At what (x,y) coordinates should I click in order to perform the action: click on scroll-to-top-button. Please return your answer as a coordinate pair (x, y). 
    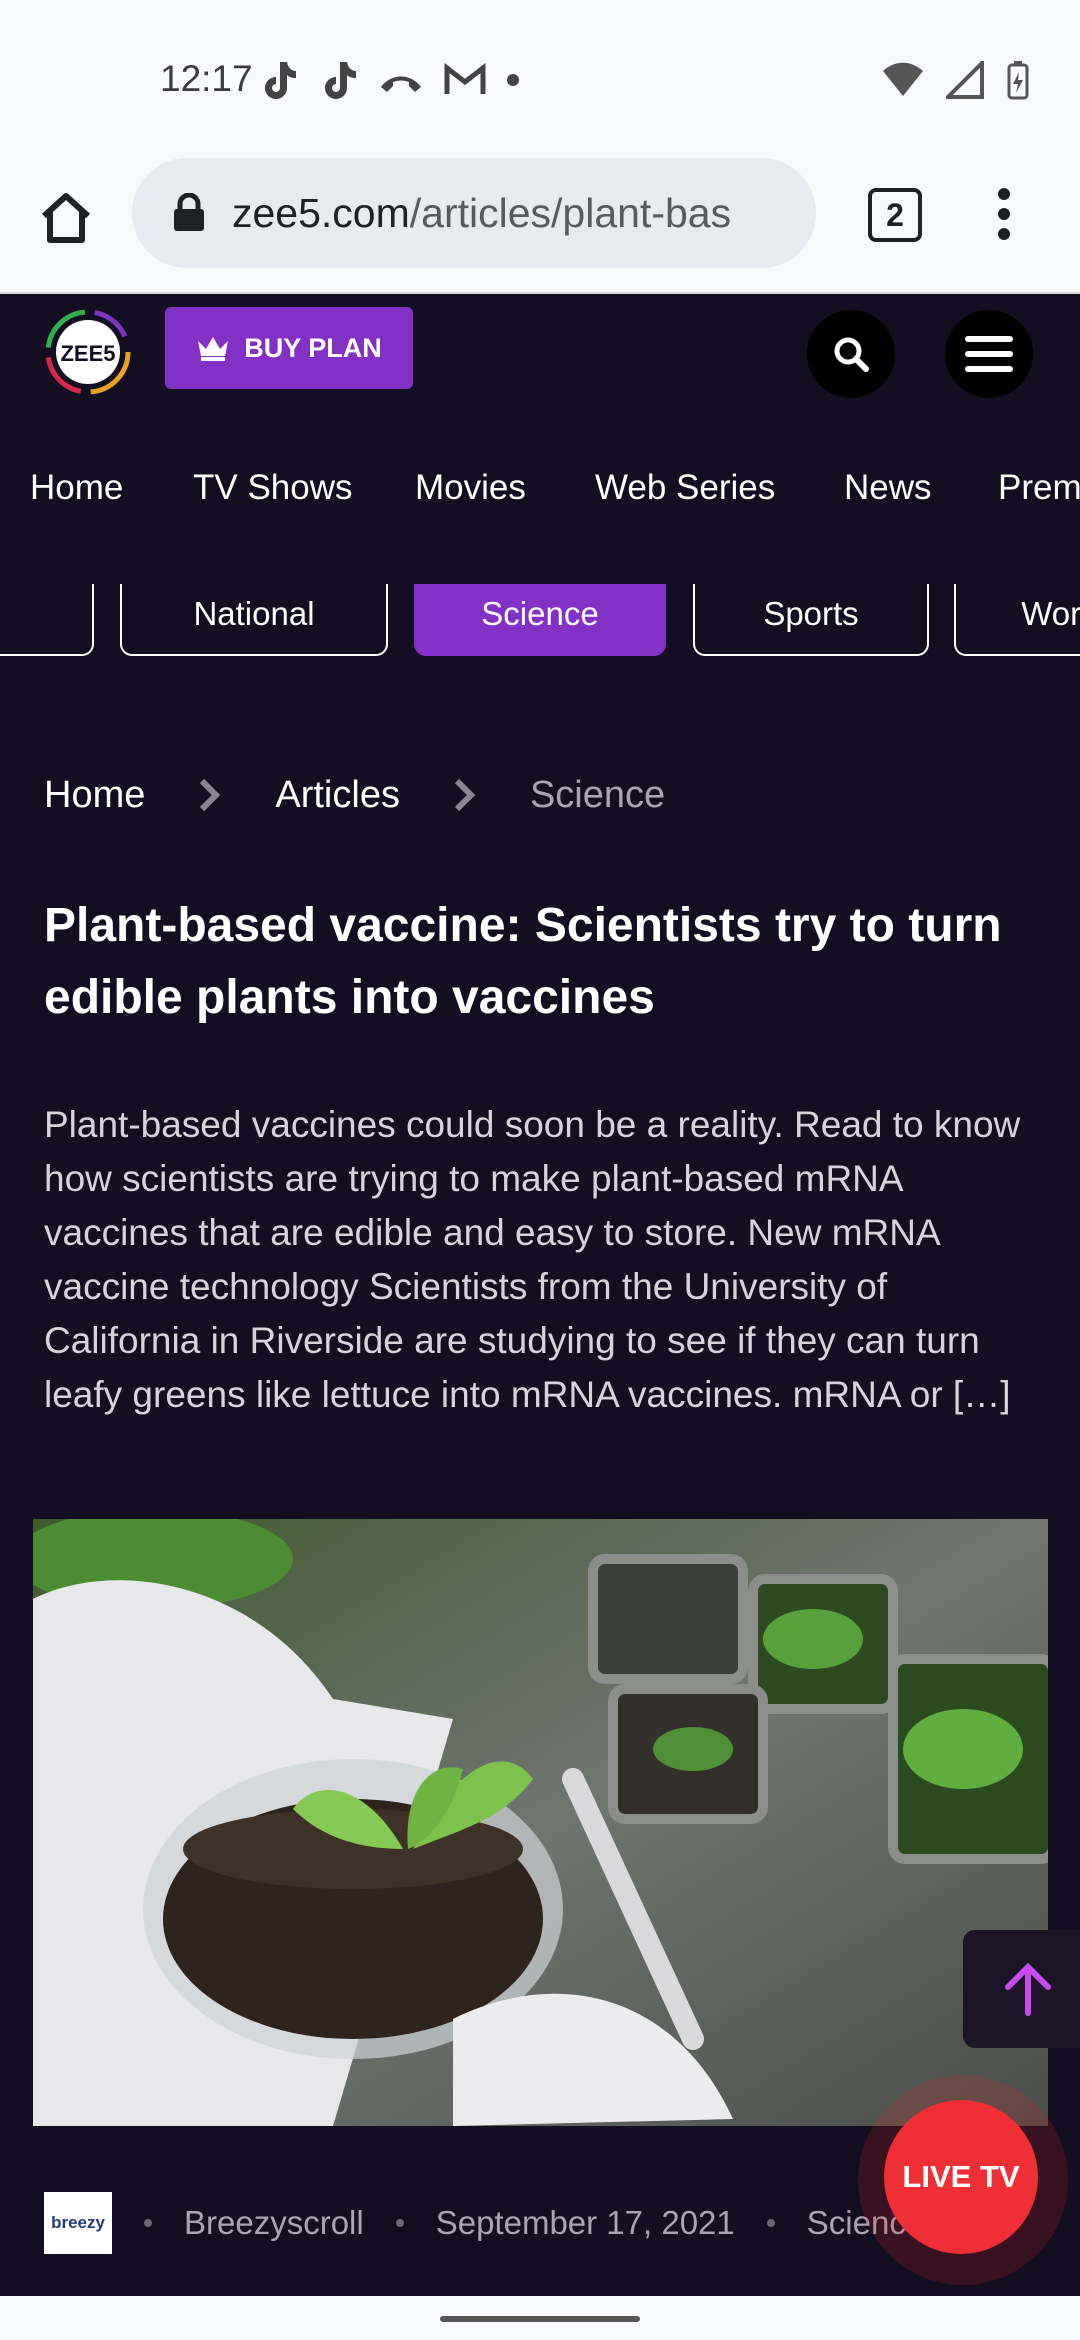
    Looking at the image, I should click on (1021, 1989).